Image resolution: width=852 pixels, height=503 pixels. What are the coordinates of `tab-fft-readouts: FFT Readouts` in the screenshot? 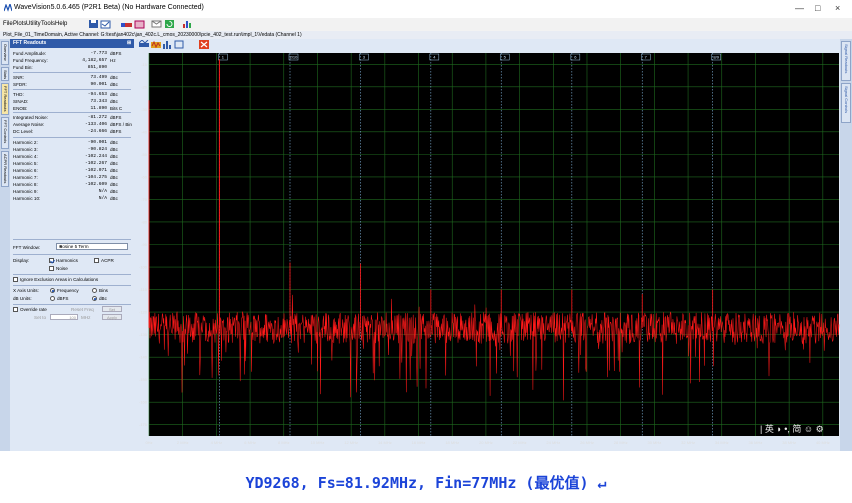 It's located at (5, 99).